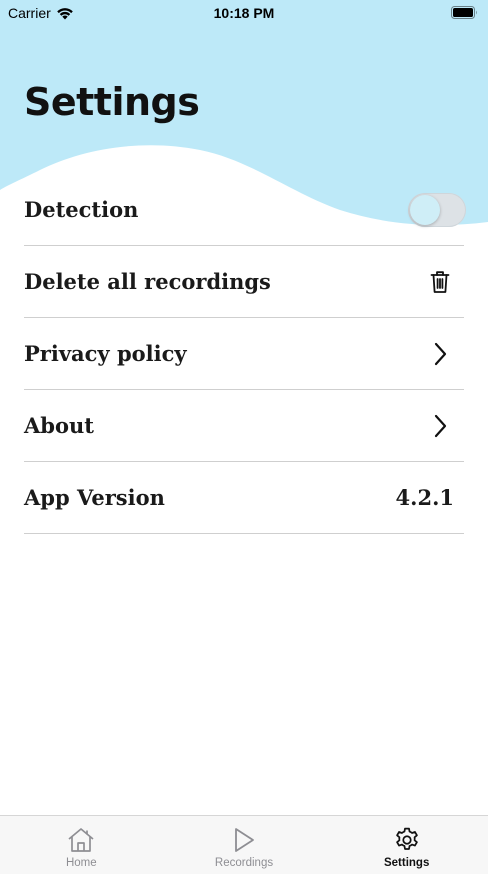 The image size is (488, 874). What do you see at coordinates (94, 497) in the screenshot?
I see `app-version-label: App Version` at bounding box center [94, 497].